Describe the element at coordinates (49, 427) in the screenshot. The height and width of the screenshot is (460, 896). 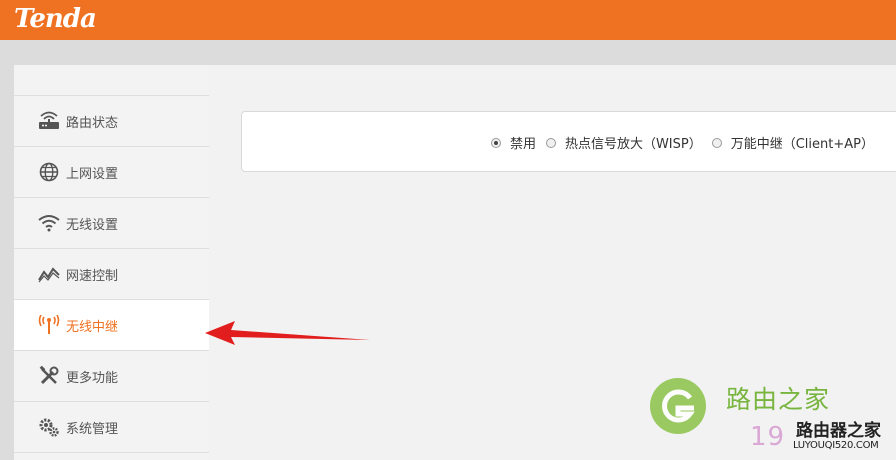
I see `gears-icon` at that location.